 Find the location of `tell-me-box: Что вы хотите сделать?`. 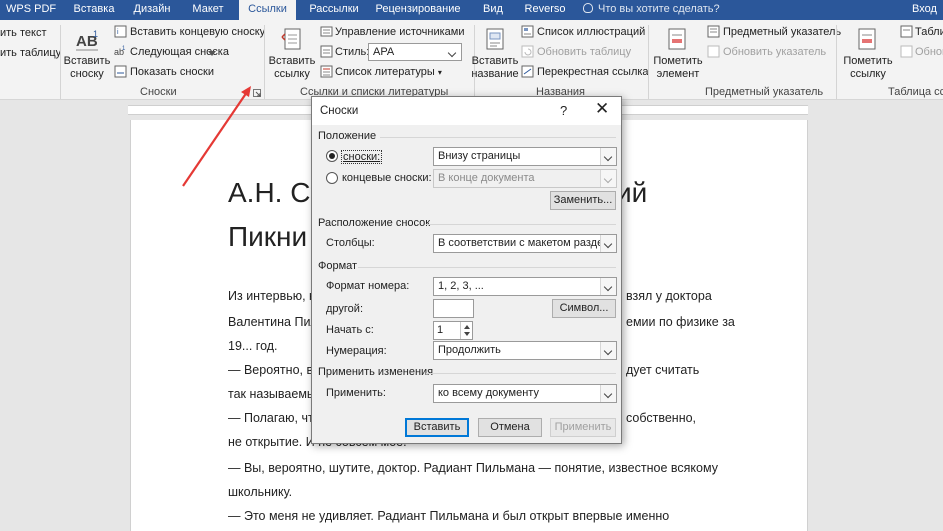

tell-me-box: Что вы хотите сделать? is located at coordinates (651, 10).